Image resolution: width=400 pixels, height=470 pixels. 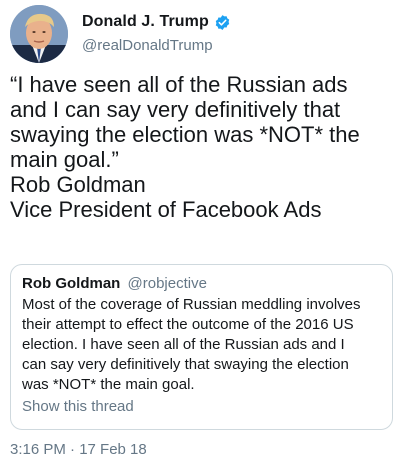 I want to click on quoted-text-line: was *NOT* the main goal., so click(x=108, y=384).